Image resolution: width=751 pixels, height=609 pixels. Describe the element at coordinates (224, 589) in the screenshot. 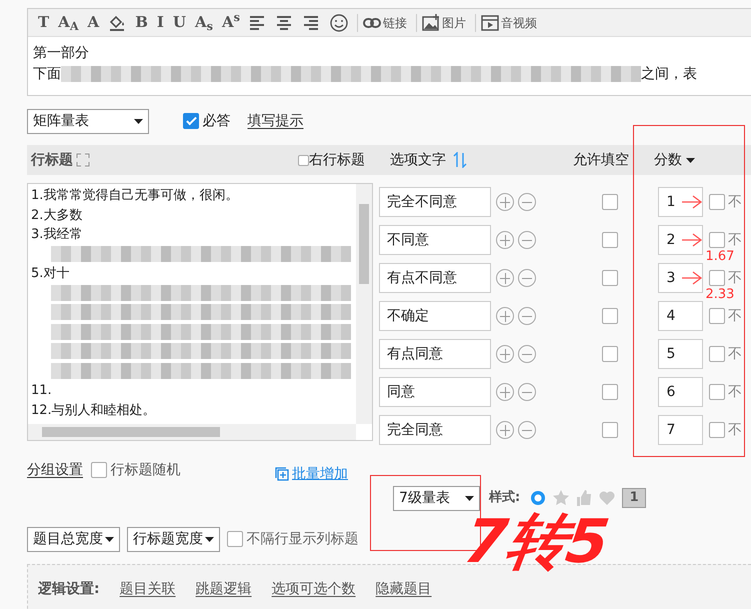

I see `logic-link: 跳题逻辑` at that location.